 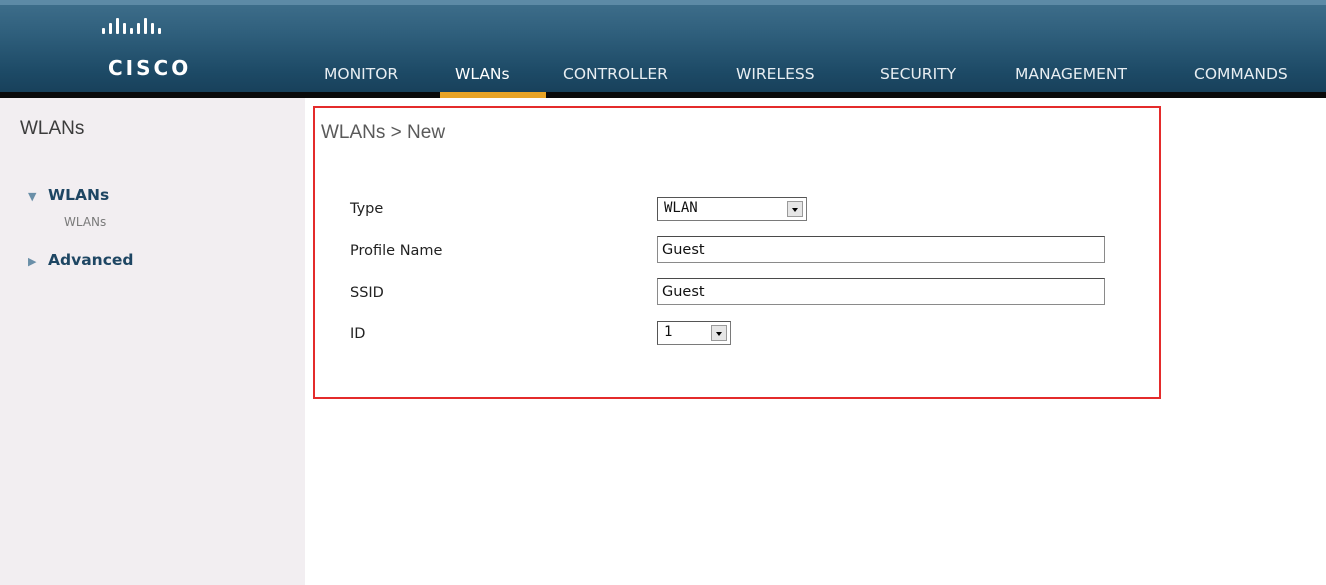 What do you see at coordinates (681, 208) in the screenshot?
I see `type-value: WLAN` at bounding box center [681, 208].